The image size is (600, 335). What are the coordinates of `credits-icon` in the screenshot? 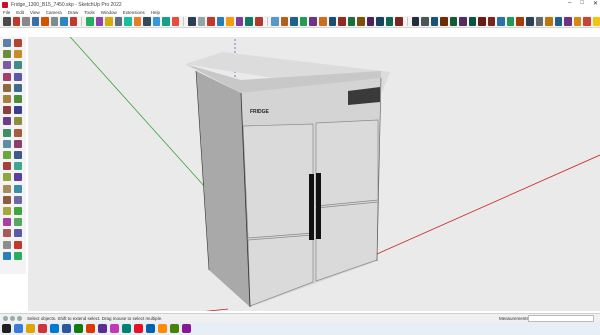 It's located at (12, 318).